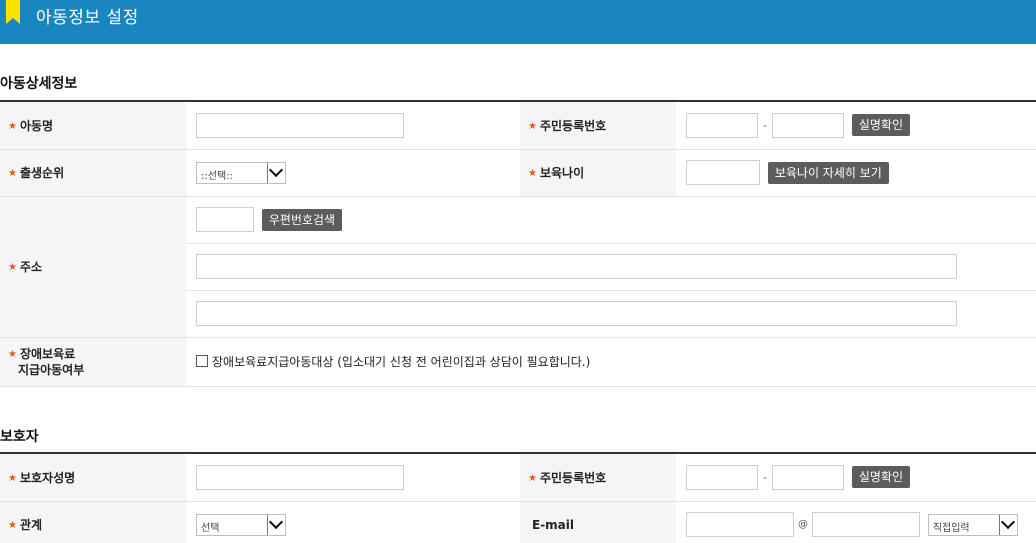 Image resolution: width=1036 pixels, height=543 pixels. What do you see at coordinates (217, 176) in the screenshot?
I see `birth-order-select-value: ::선택::` at bounding box center [217, 176].